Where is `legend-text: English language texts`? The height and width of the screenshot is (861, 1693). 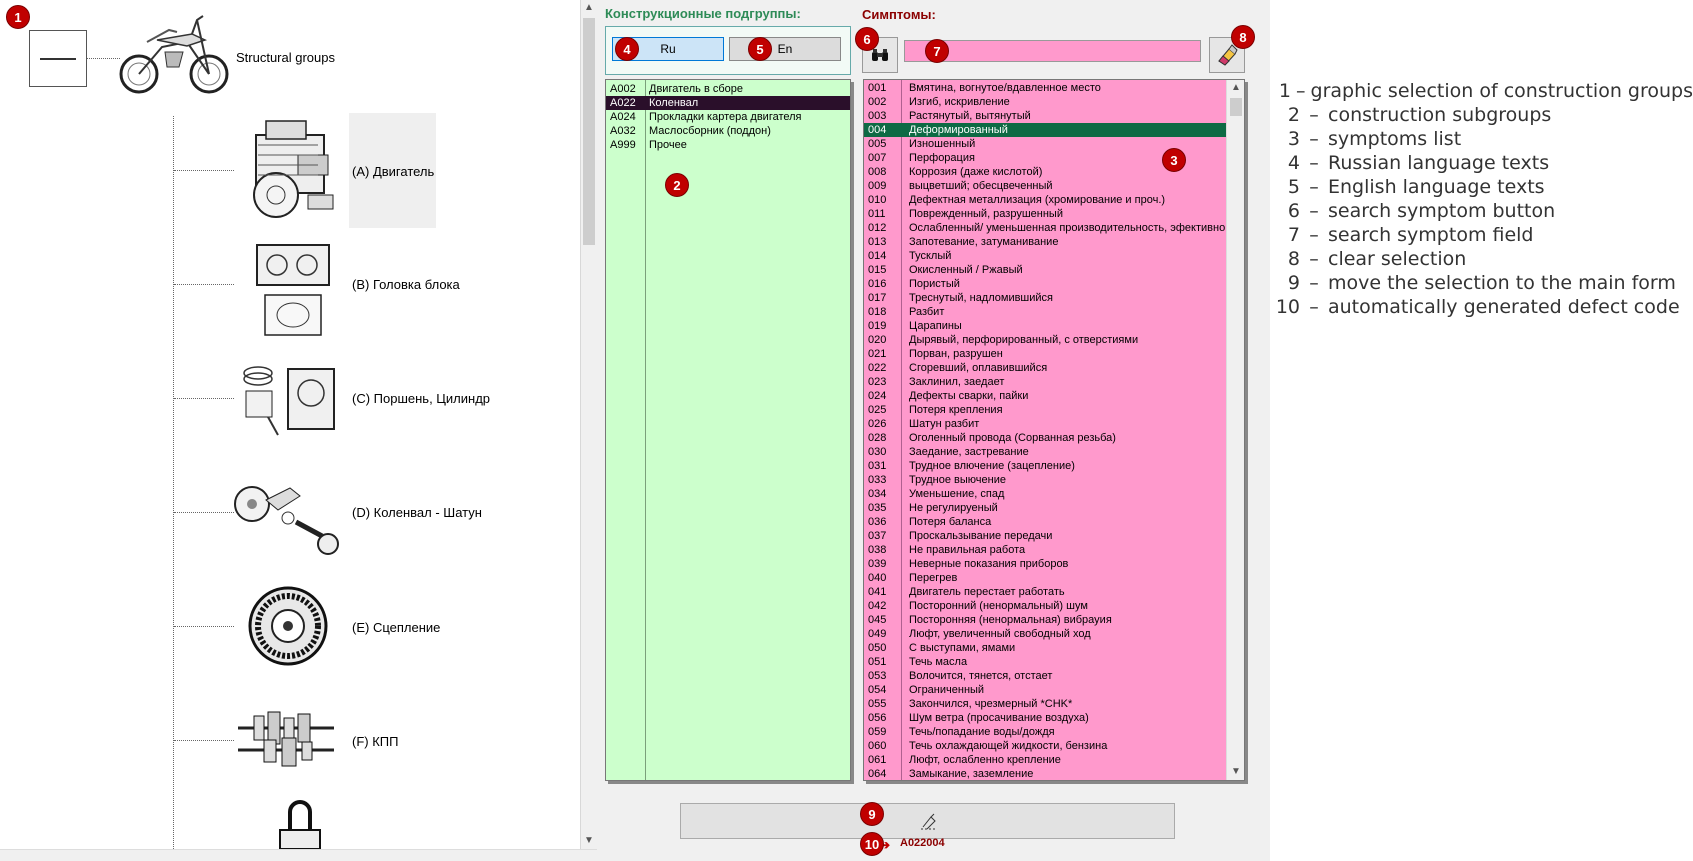 legend-text: English language texts is located at coordinates (1436, 187).